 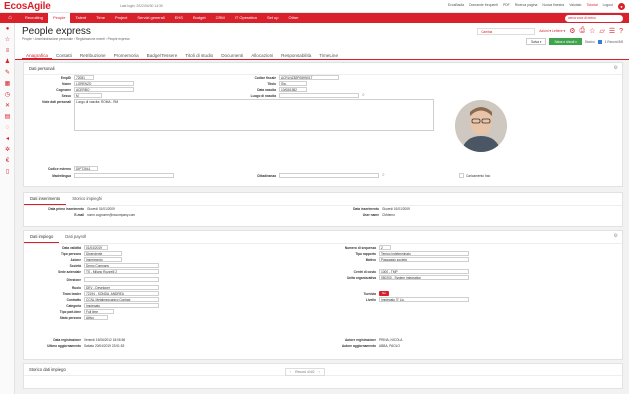 What do you see at coordinates (7, 94) in the screenshot?
I see `clock-icon: ◷` at bounding box center [7, 94].